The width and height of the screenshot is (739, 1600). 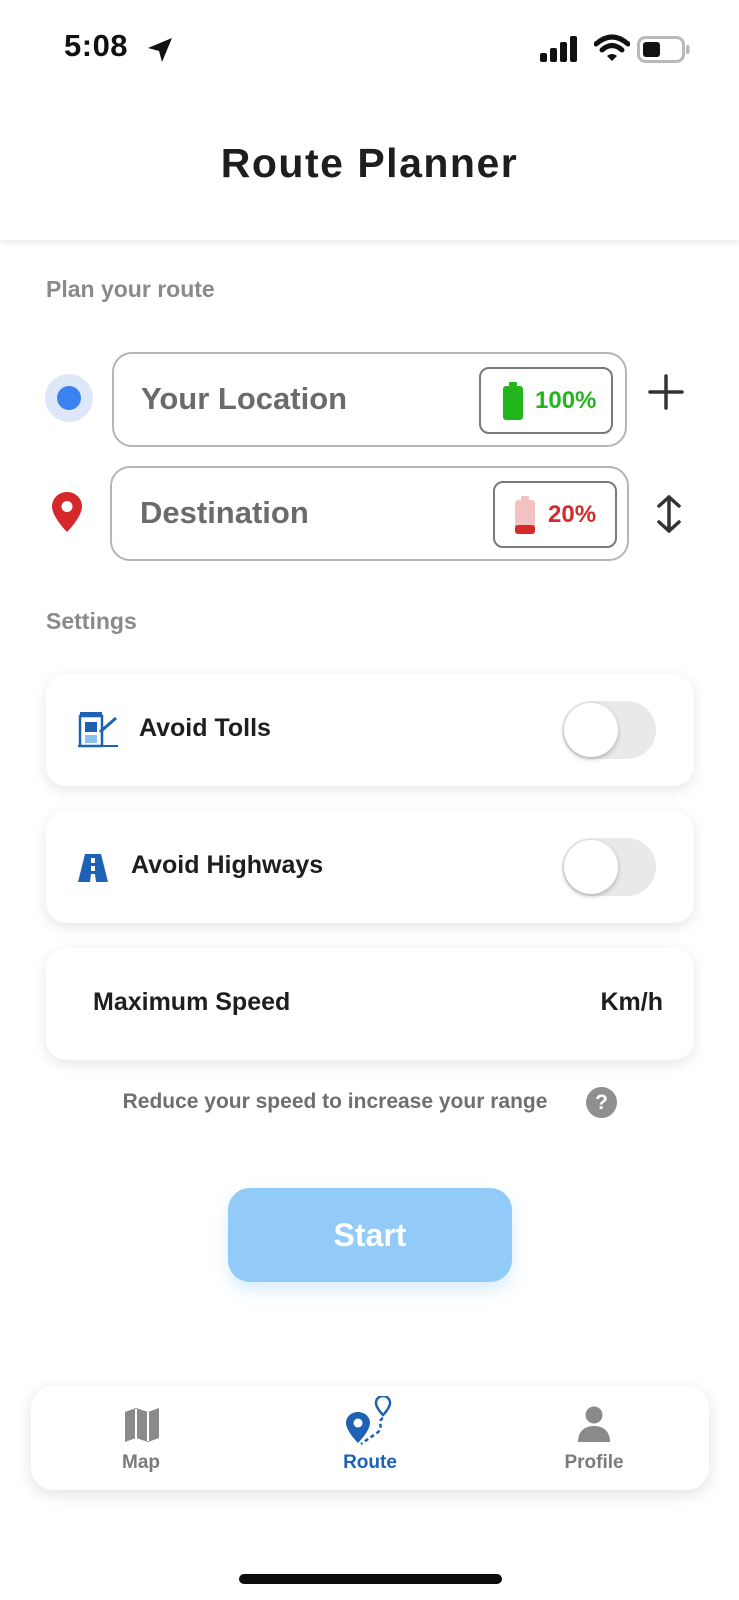 What do you see at coordinates (369, 513) in the screenshot?
I see `destination-input: Destination 20%` at bounding box center [369, 513].